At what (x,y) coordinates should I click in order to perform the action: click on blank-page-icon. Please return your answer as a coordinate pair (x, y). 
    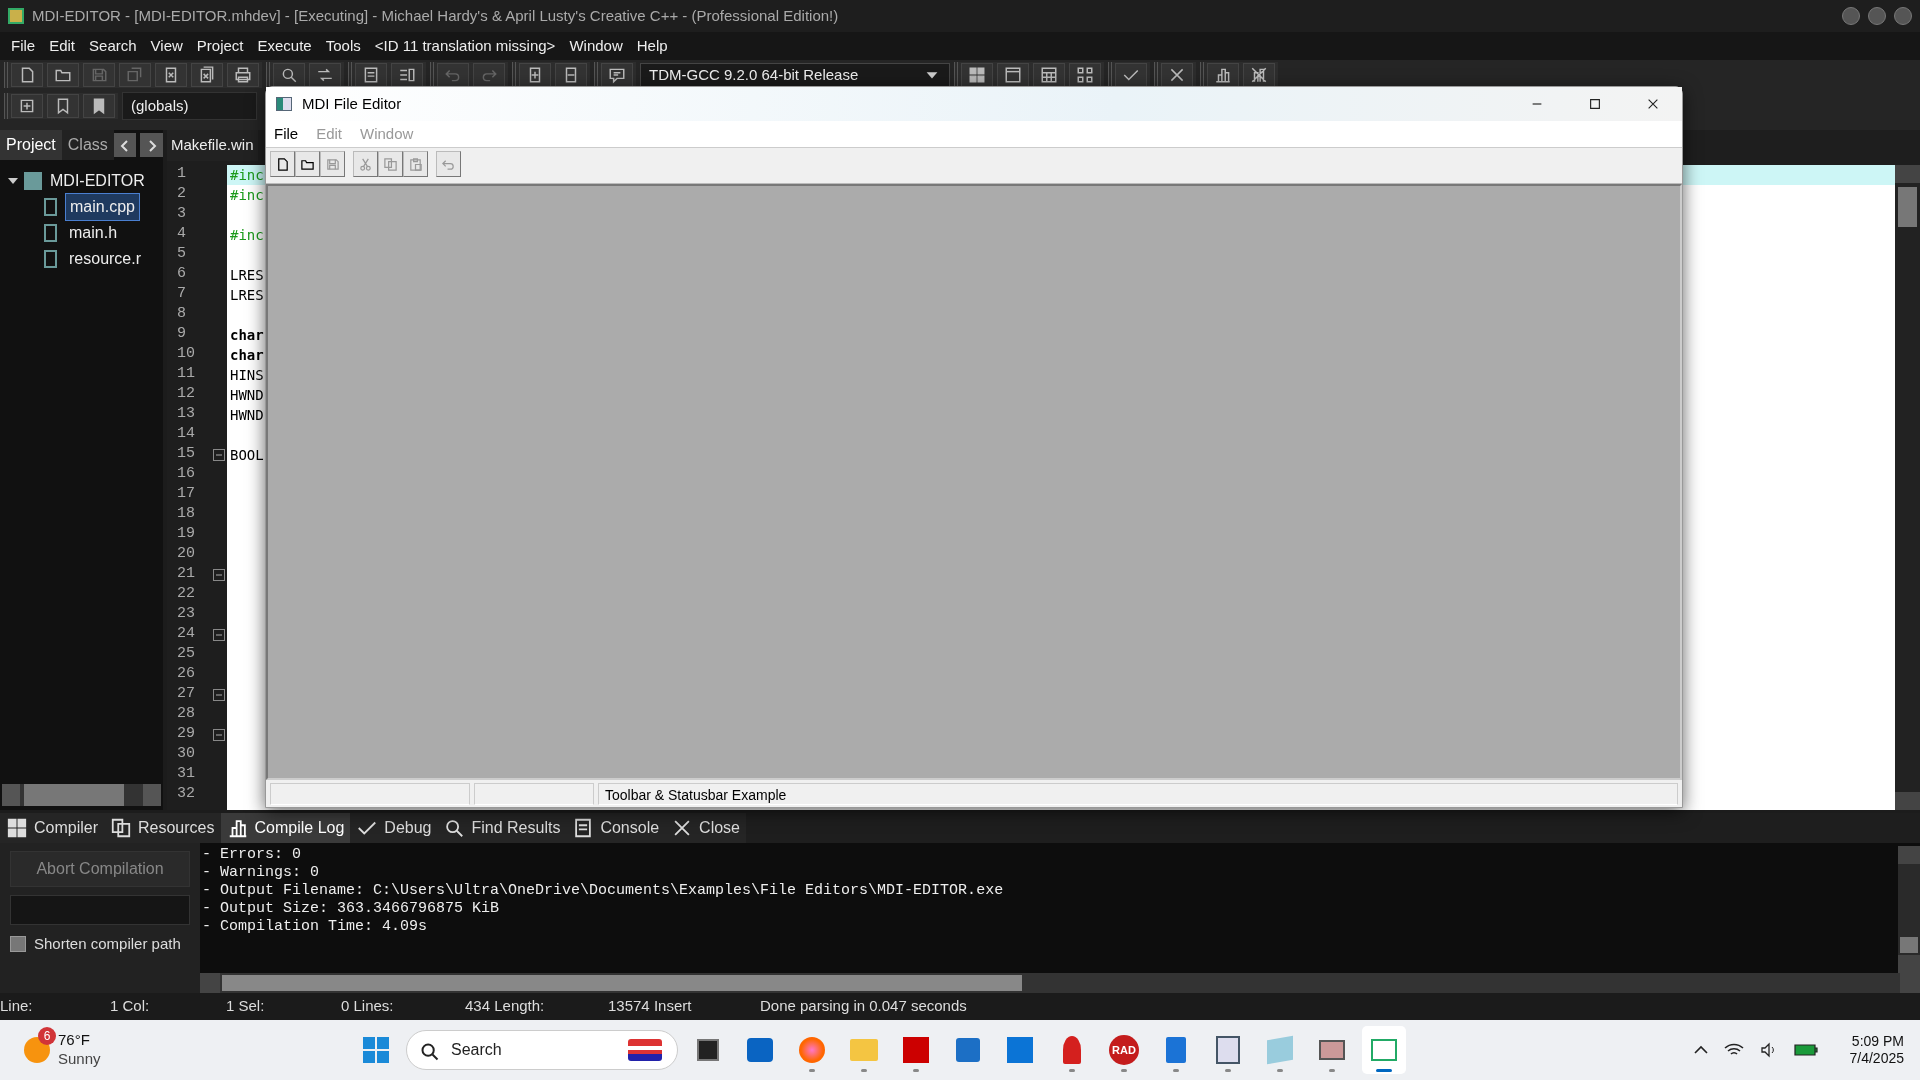
    Looking at the image, I should click on (282, 164).